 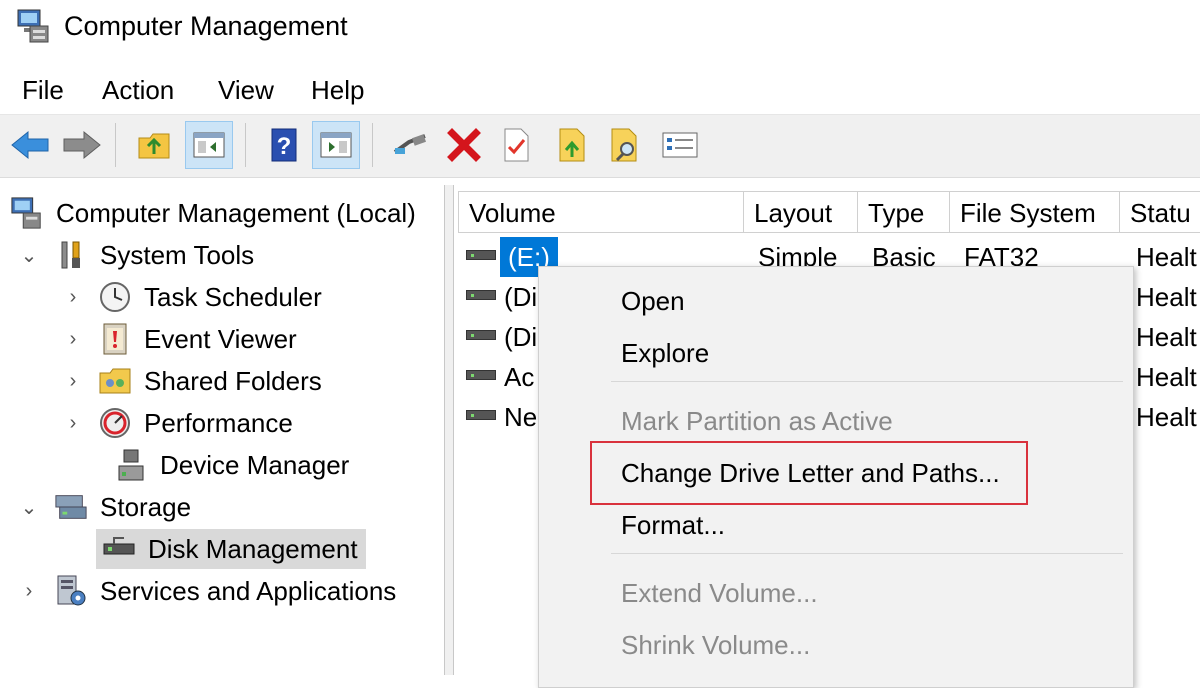 What do you see at coordinates (801, 212) in the screenshot?
I see `column-header-layout: Layout` at bounding box center [801, 212].